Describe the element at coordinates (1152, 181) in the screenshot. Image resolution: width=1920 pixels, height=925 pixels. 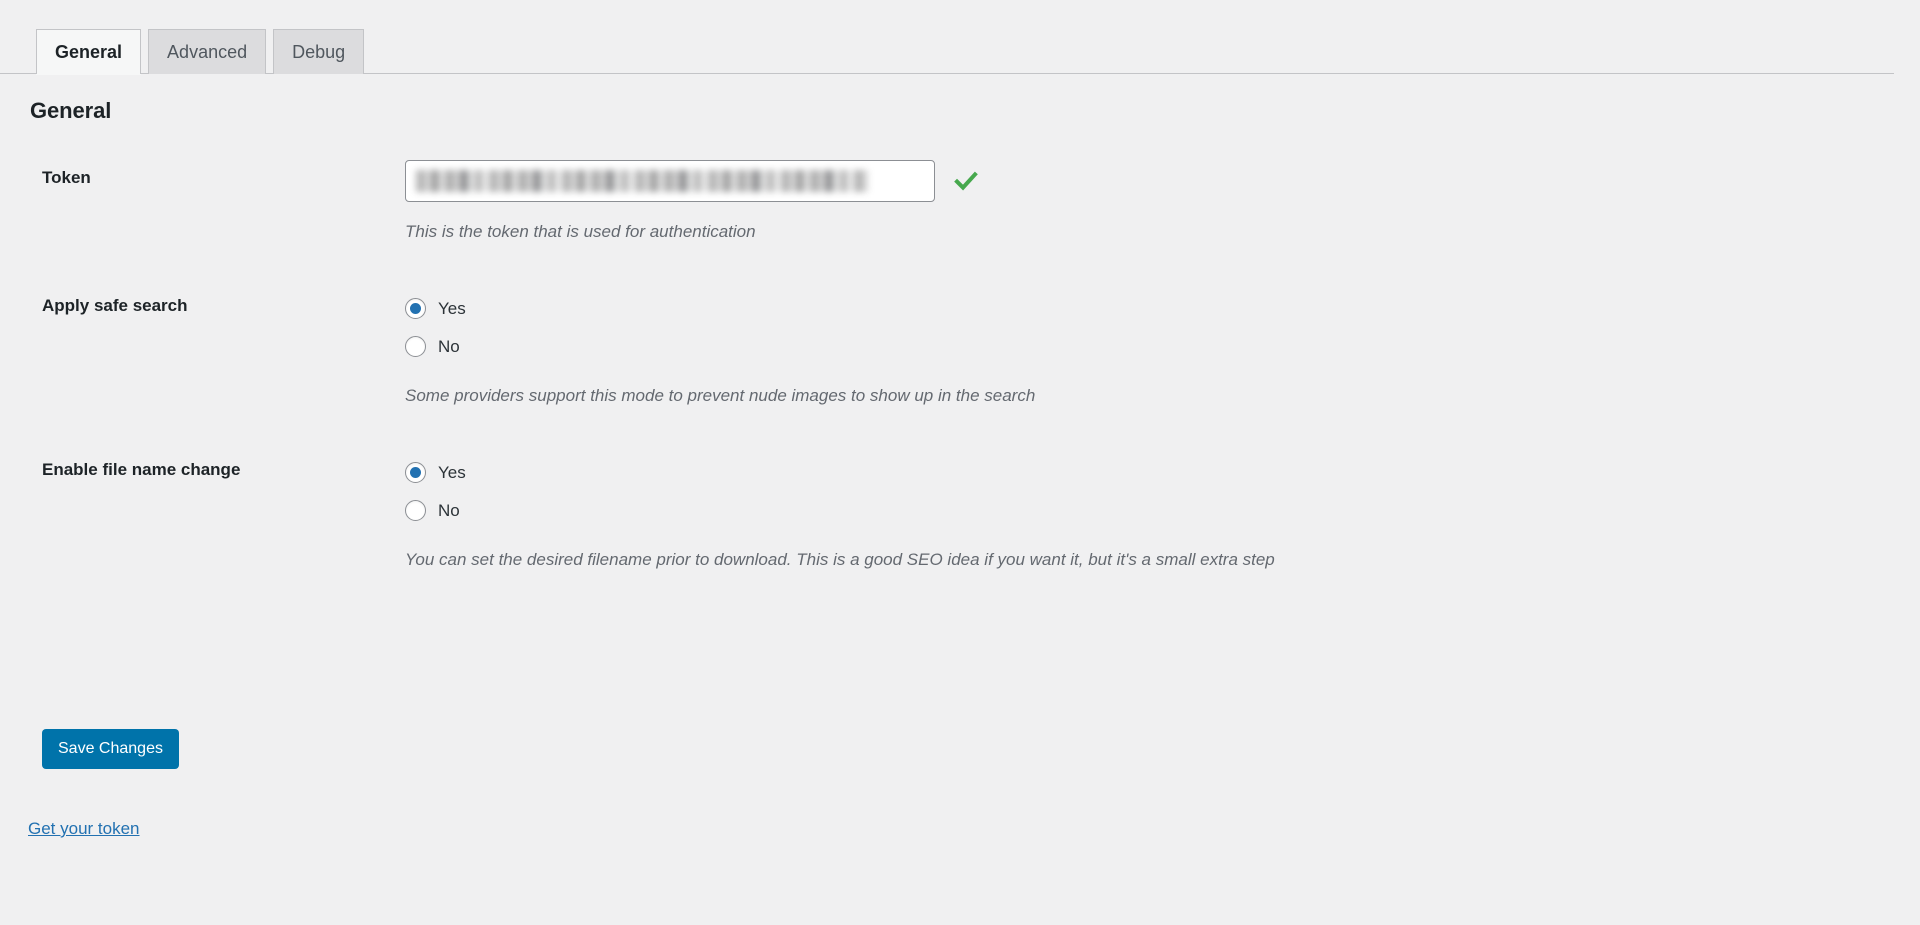
I see `token-field-wrap` at that location.